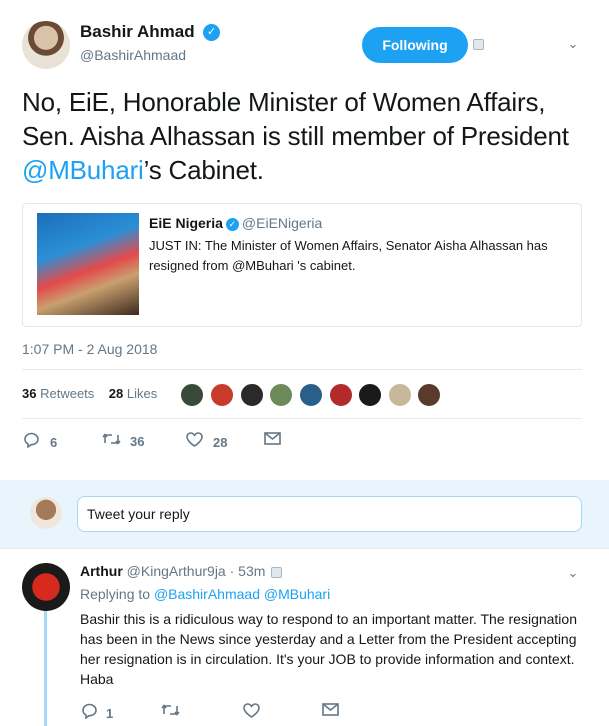 This screenshot has height=726, width=609. Describe the element at coordinates (67, 393) in the screenshot. I see `retweets-label: Retweets` at that location.